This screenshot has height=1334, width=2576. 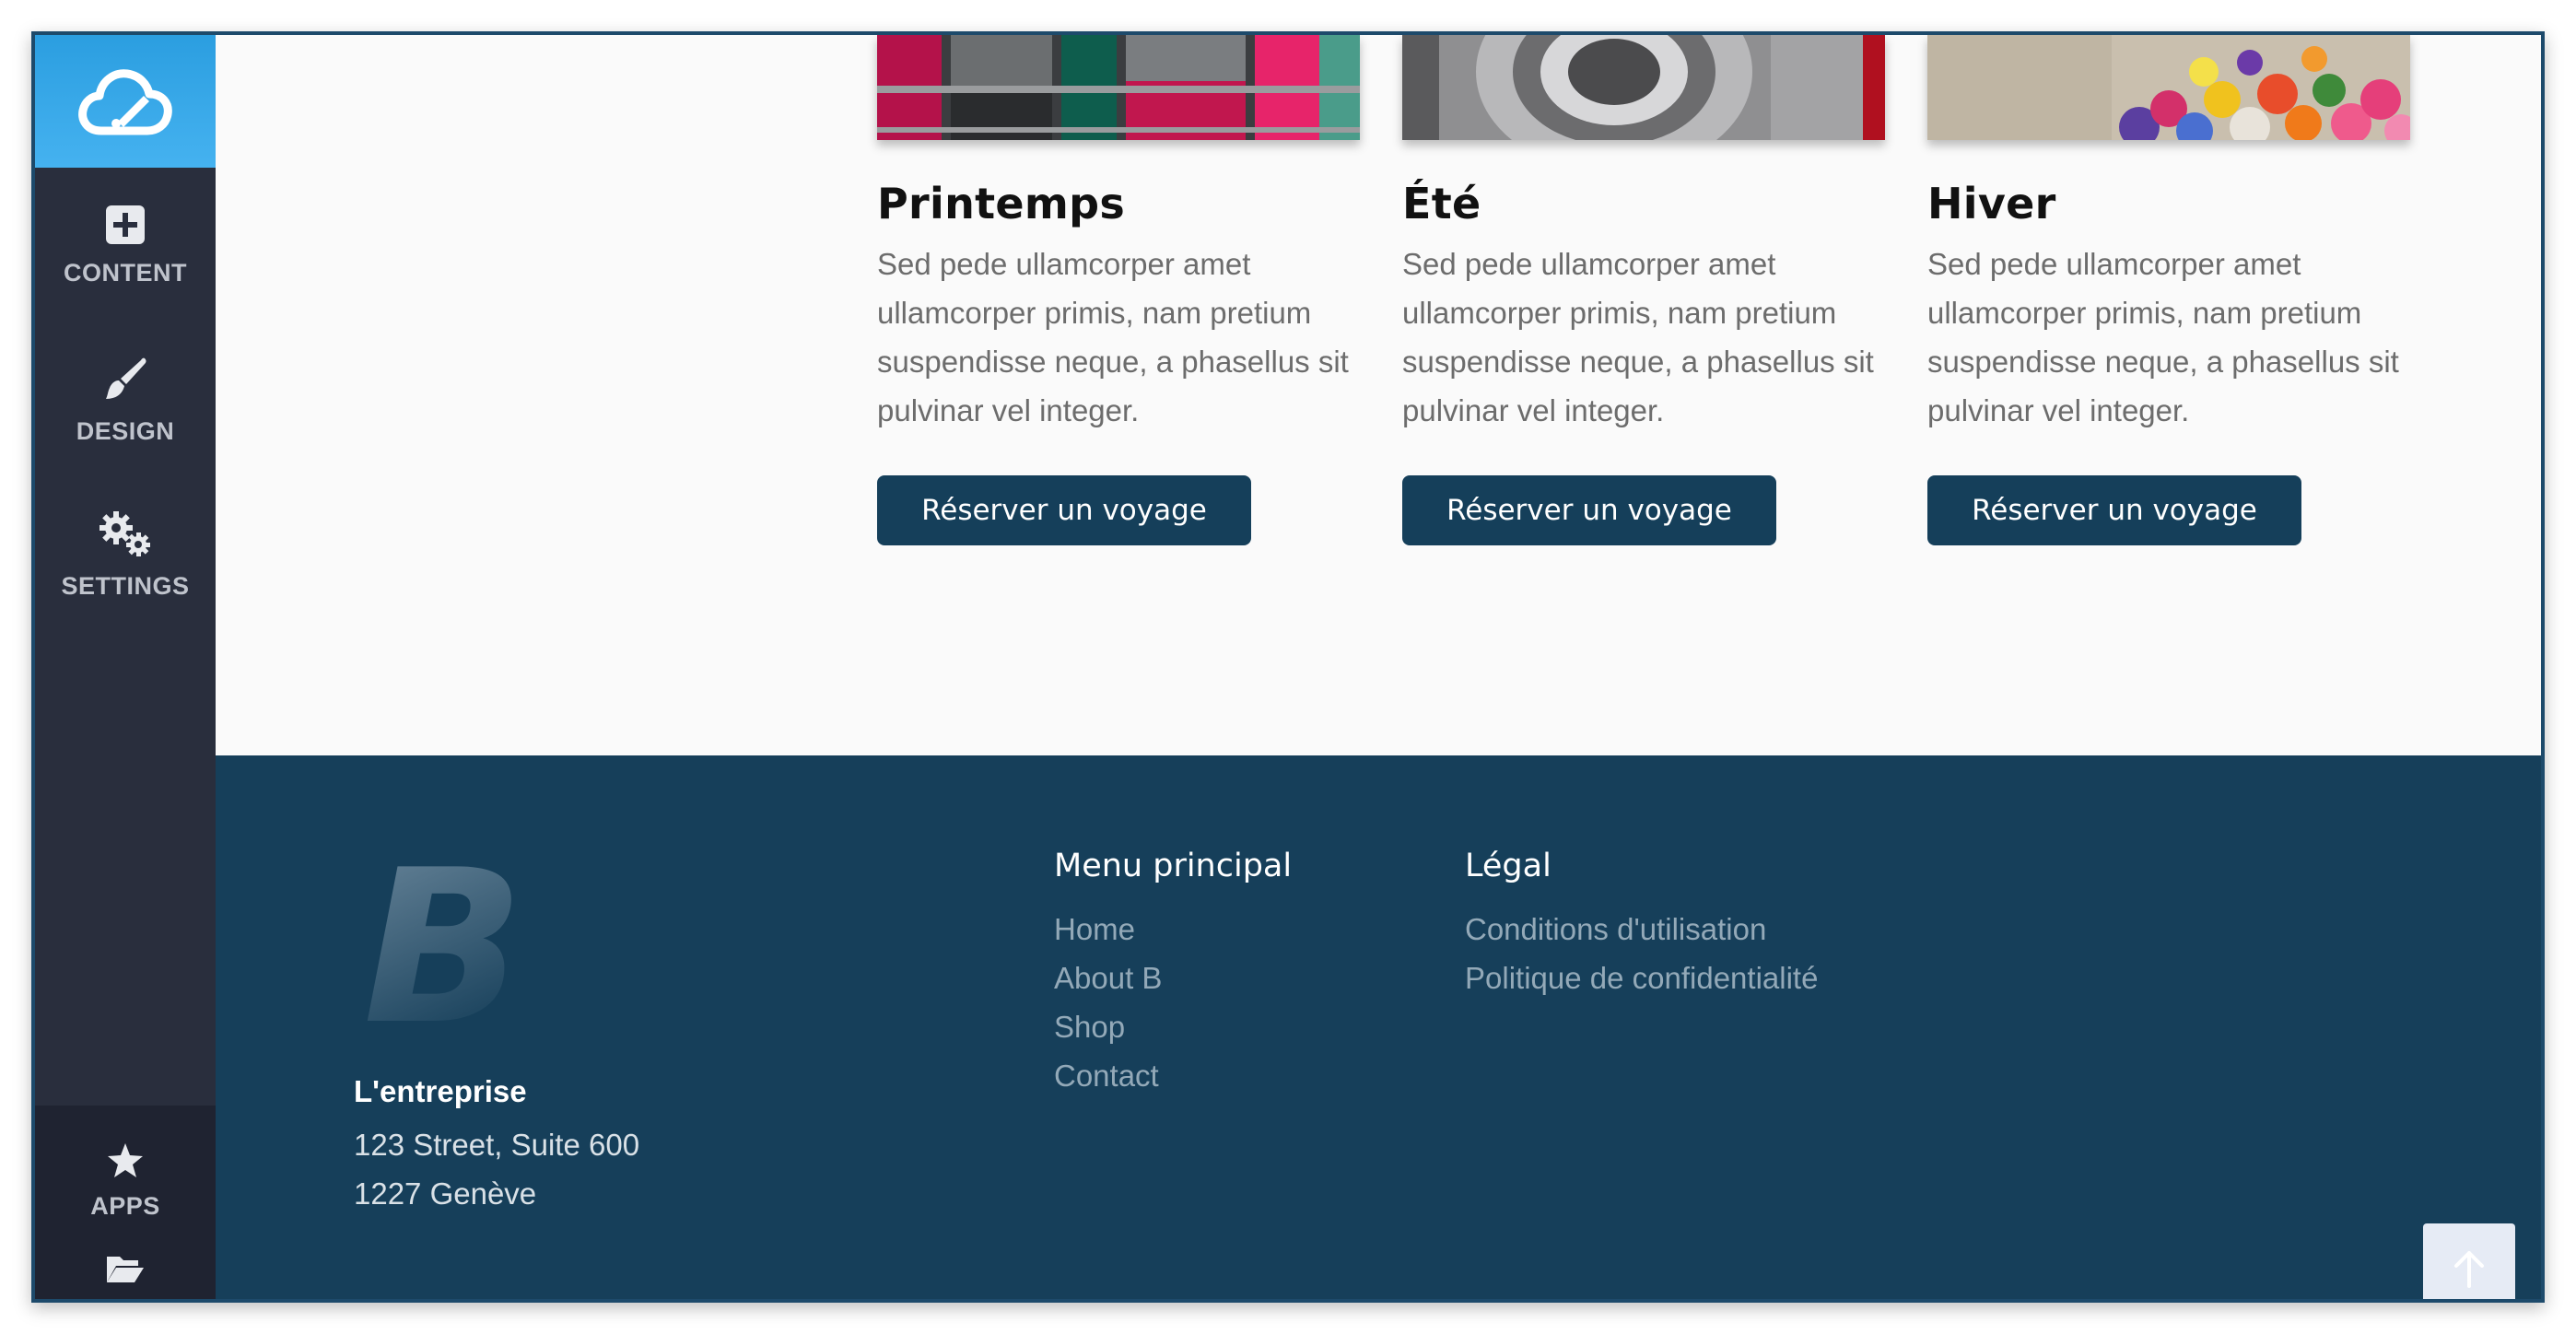 What do you see at coordinates (125, 272) in the screenshot?
I see `sidebar-item-label: CONTENT` at bounding box center [125, 272].